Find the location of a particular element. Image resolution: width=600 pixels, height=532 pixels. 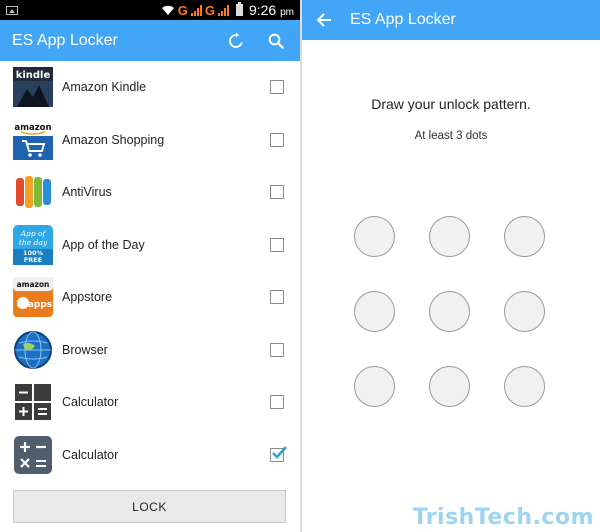

app-of-the-day-icon: App of the day 100% FREE is located at coordinates (33, 244).